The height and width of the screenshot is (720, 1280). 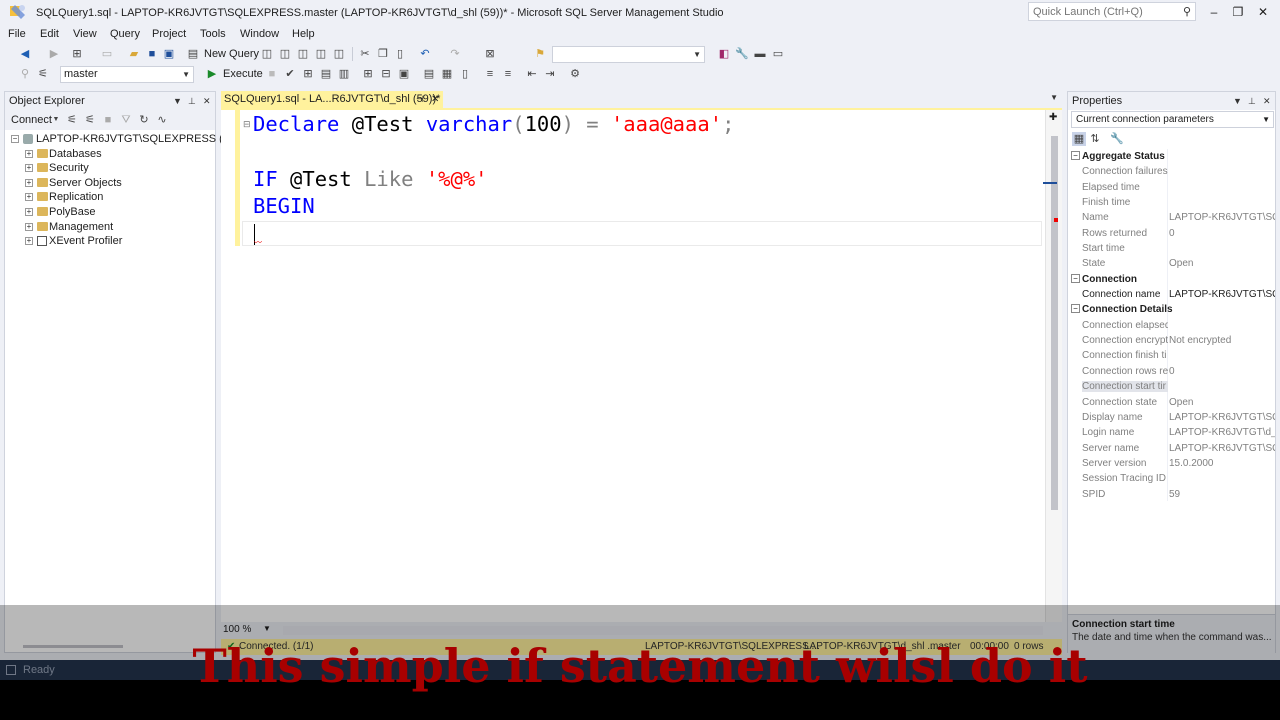 I want to click on properties-wrench-icon: 🔧, so click(x=742, y=54).